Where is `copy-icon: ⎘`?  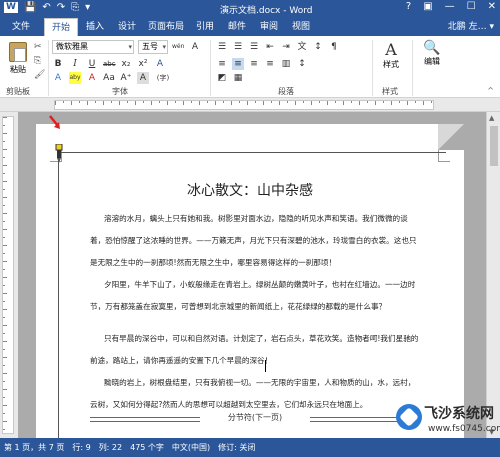
copy-icon: ⎘ is located at coordinates (39, 61).